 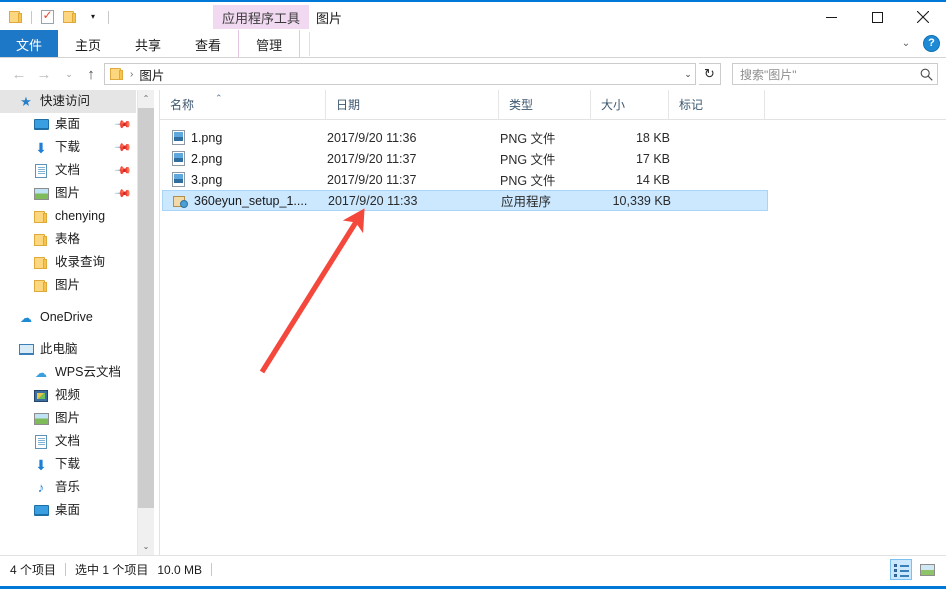 I want to click on sidebar-item-pictures-folder: 图片, so click(x=68, y=285).